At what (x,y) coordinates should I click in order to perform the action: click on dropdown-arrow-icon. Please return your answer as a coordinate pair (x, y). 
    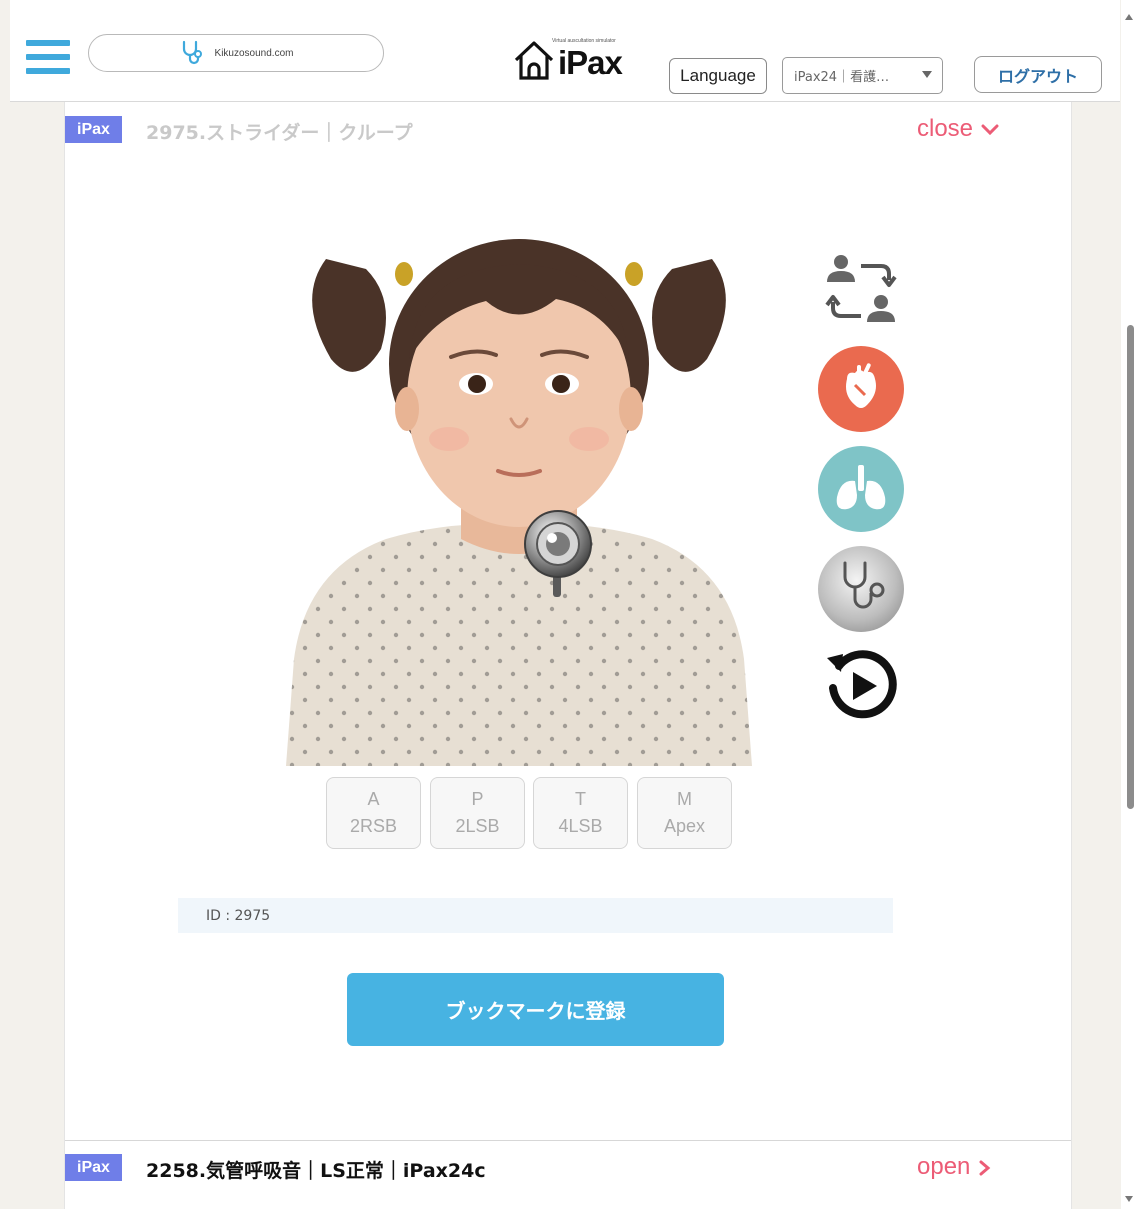
    Looking at the image, I should click on (927, 74).